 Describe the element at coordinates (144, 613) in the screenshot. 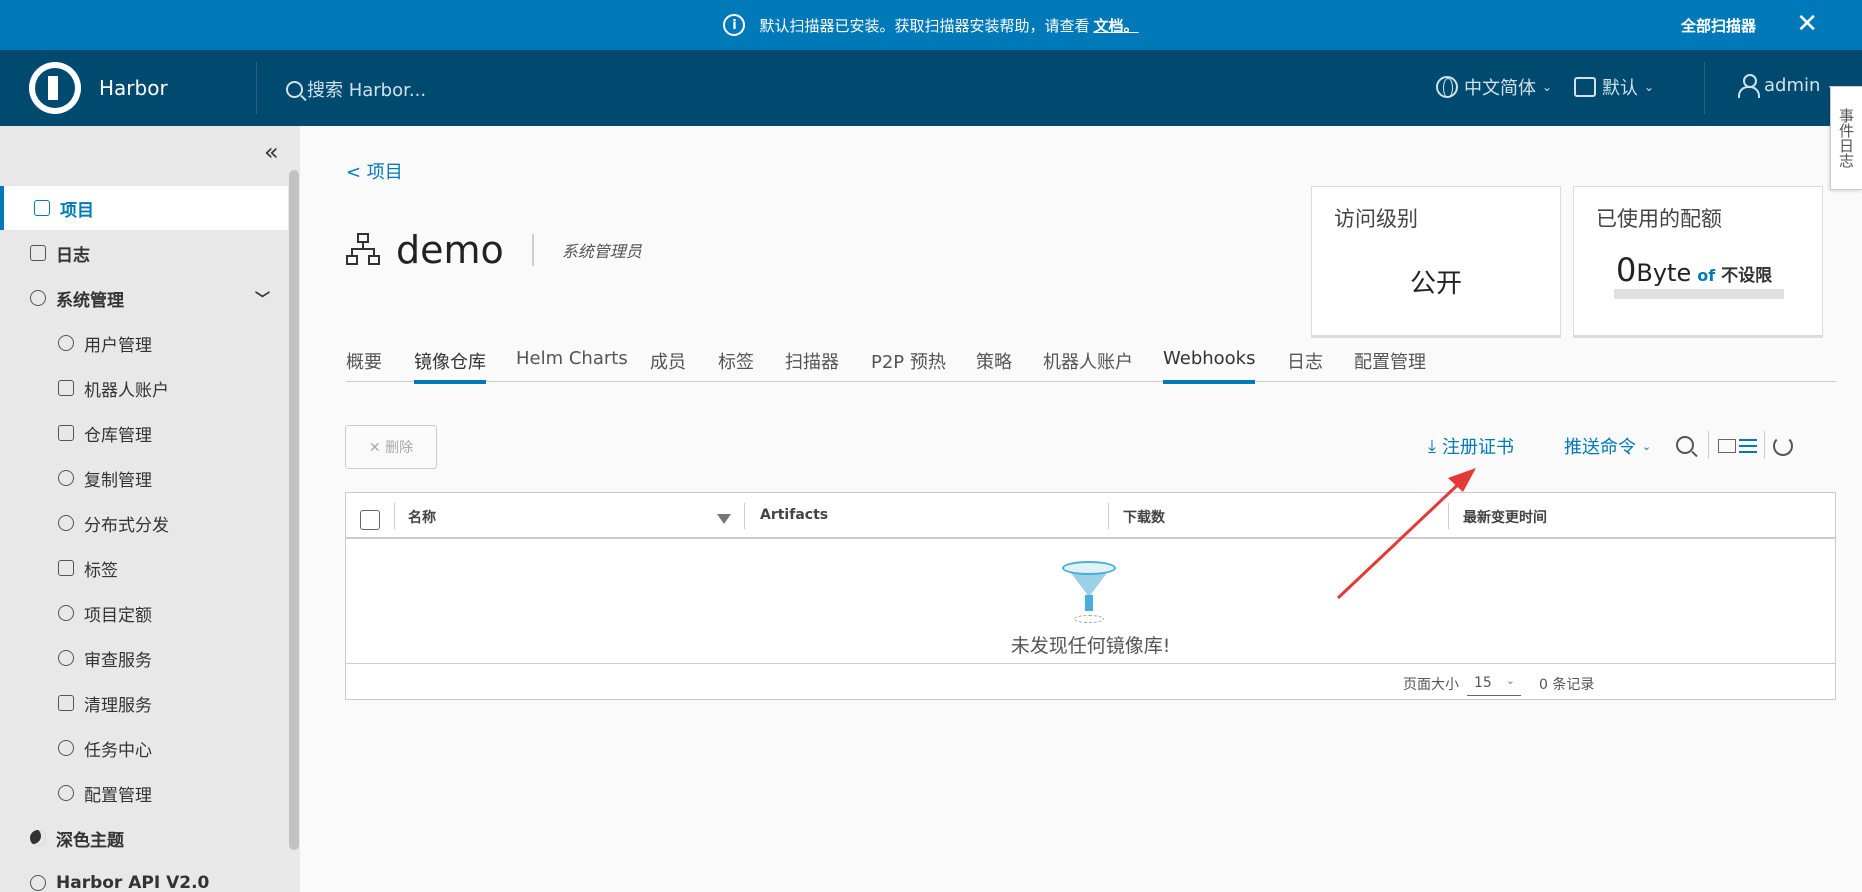

I see `sidebar-item-project-quotas: 项目定额` at that location.